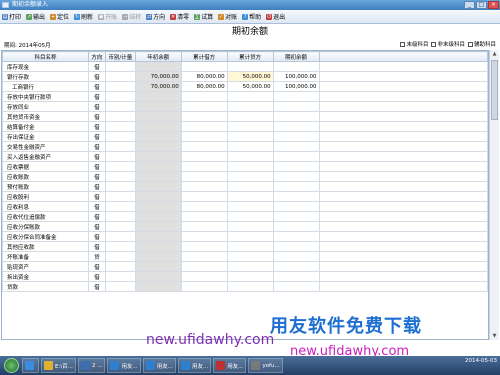  I want to click on table-row: 贴现资产借, so click(245, 266).